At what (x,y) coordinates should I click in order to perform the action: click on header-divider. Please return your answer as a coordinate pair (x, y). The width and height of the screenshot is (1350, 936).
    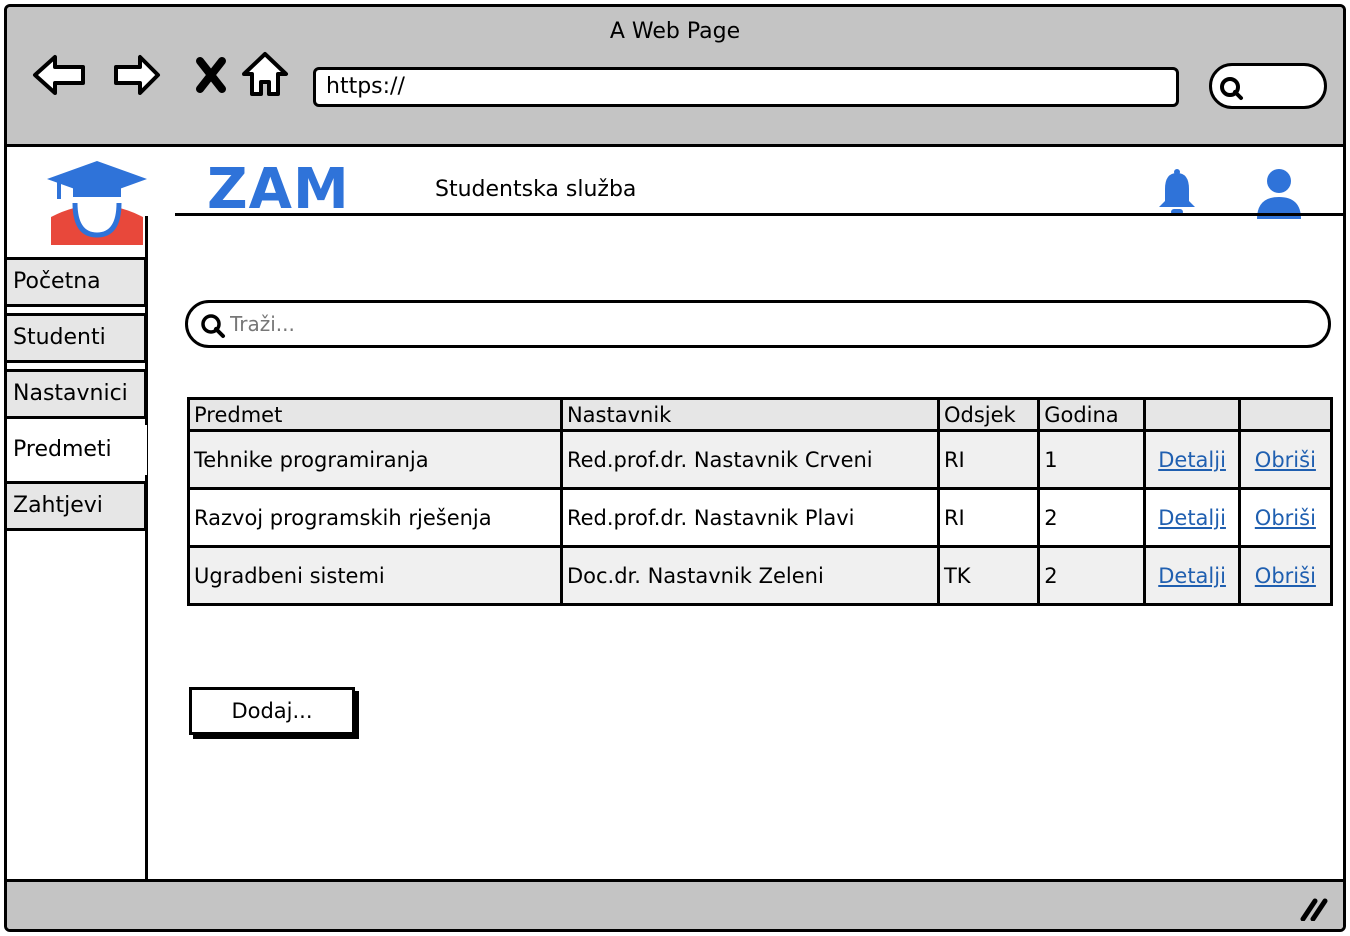
    Looking at the image, I should click on (759, 214).